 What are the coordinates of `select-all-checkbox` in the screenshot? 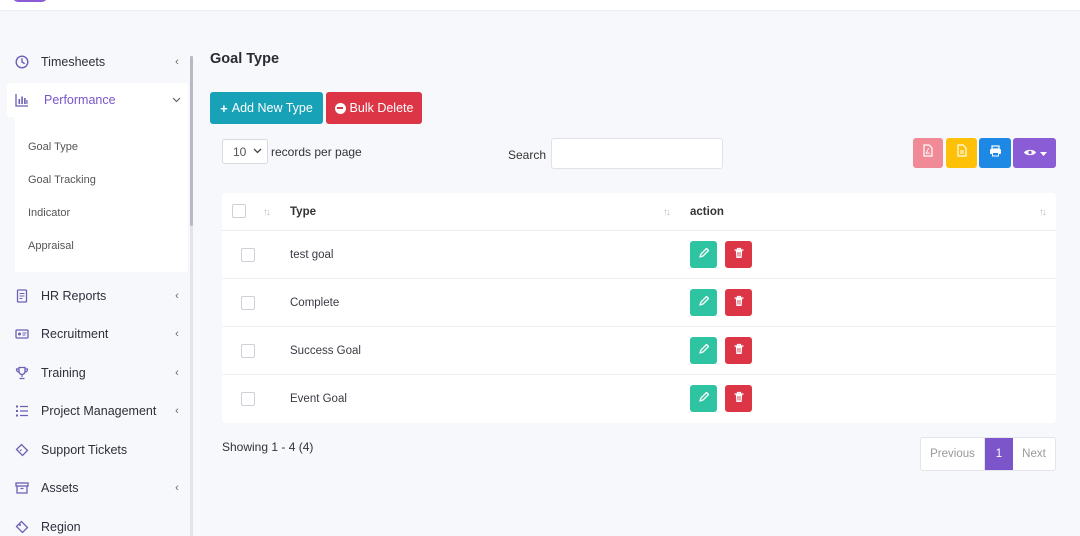 It's located at (239, 211).